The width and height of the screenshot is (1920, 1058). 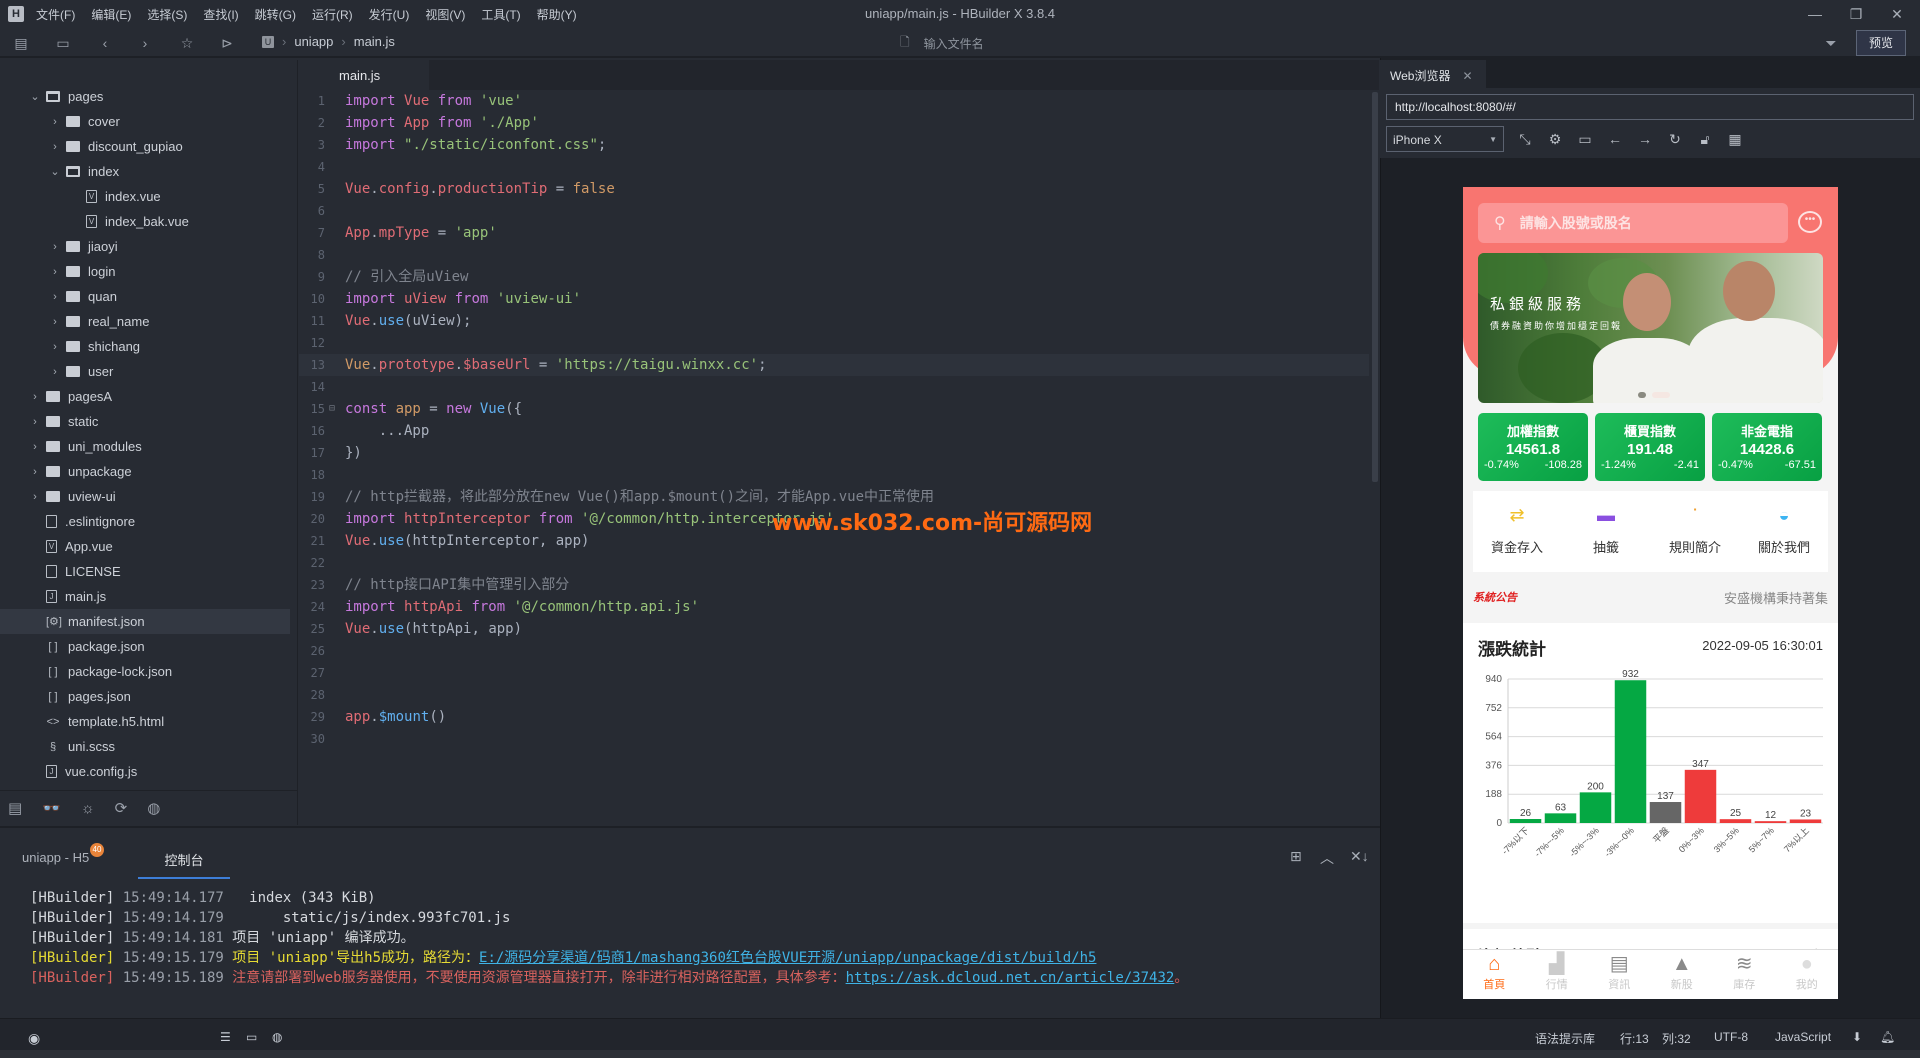 I want to click on binoculars-icon: 👓, so click(x=51, y=808).